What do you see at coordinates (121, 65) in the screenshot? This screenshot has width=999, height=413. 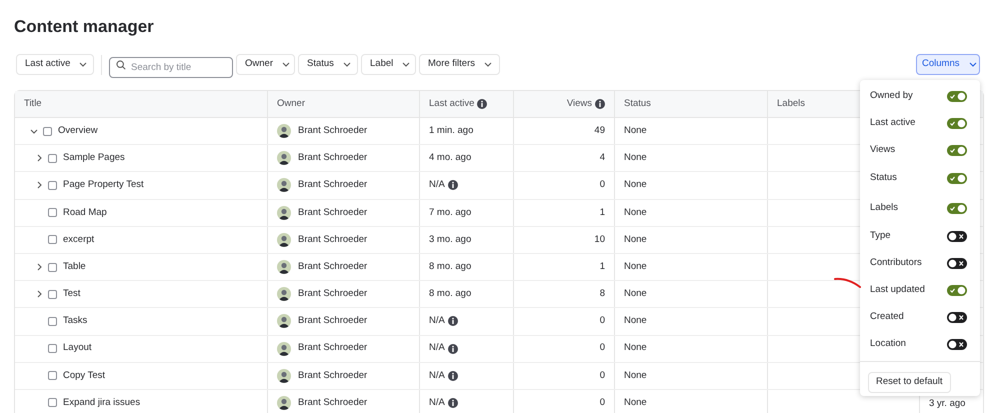 I see `search-icon` at bounding box center [121, 65].